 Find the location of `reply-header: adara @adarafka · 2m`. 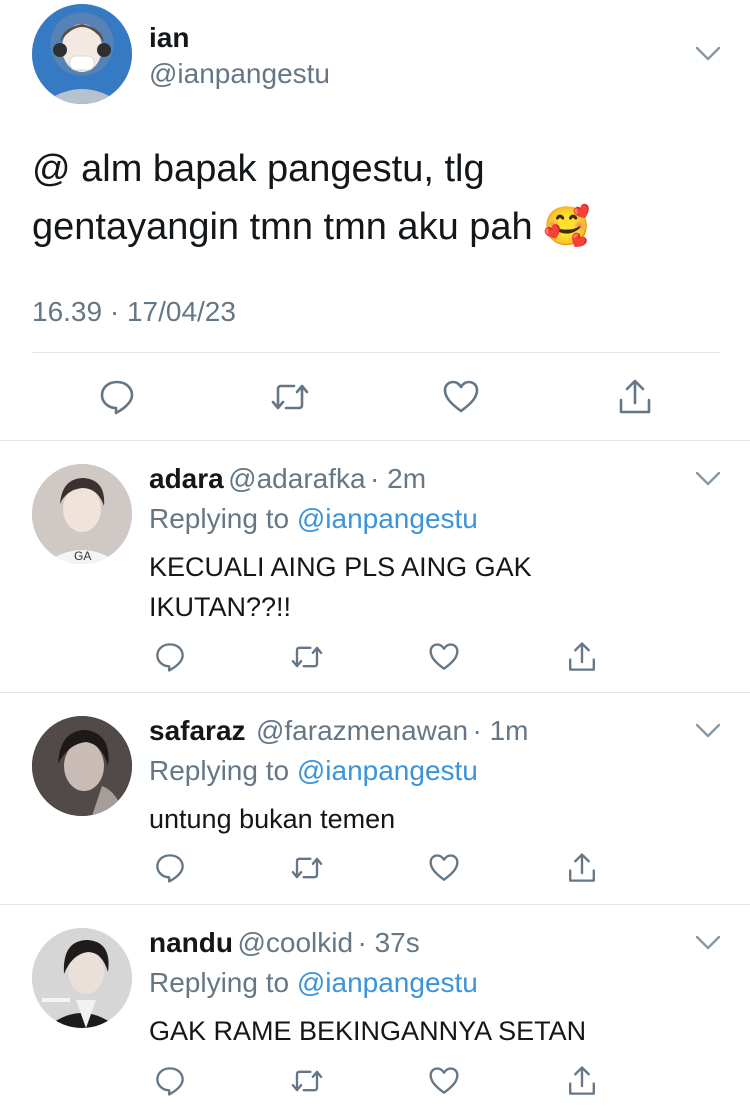

reply-header: adara @adarafka · 2m is located at coordinates (287, 479).